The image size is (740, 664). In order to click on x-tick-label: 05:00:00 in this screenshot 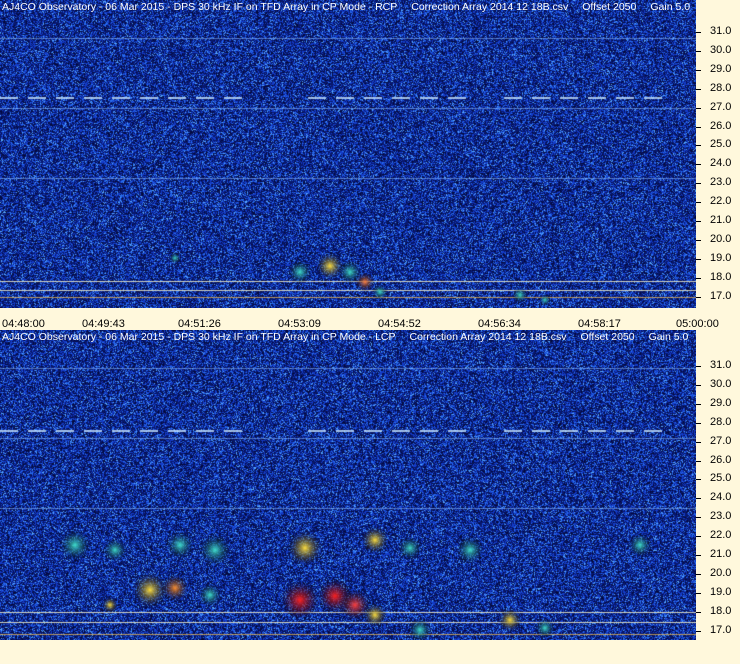, I will do `click(697, 324)`.